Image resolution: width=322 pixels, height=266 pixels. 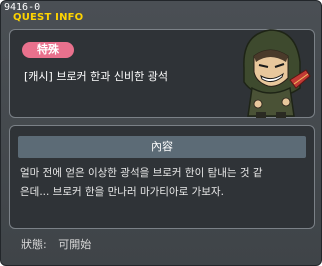 What do you see at coordinates (34, 244) in the screenshot?
I see `status-label: 狀態:` at bounding box center [34, 244].